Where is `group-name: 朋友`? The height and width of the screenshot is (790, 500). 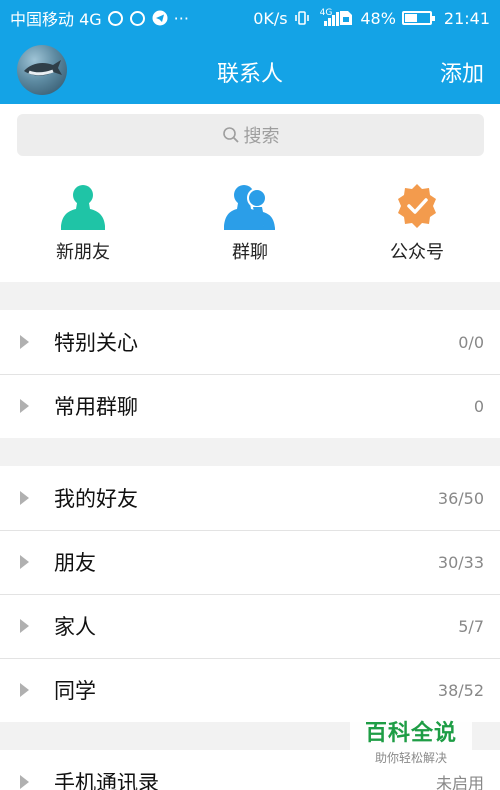 group-name: 朋友 is located at coordinates (75, 563).